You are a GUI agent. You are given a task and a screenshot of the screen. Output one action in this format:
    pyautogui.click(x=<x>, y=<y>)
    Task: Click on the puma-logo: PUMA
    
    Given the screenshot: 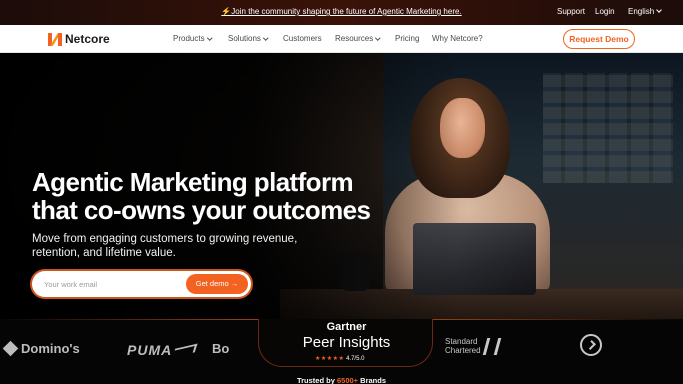 What is the action you would take?
    pyautogui.click(x=162, y=350)
    